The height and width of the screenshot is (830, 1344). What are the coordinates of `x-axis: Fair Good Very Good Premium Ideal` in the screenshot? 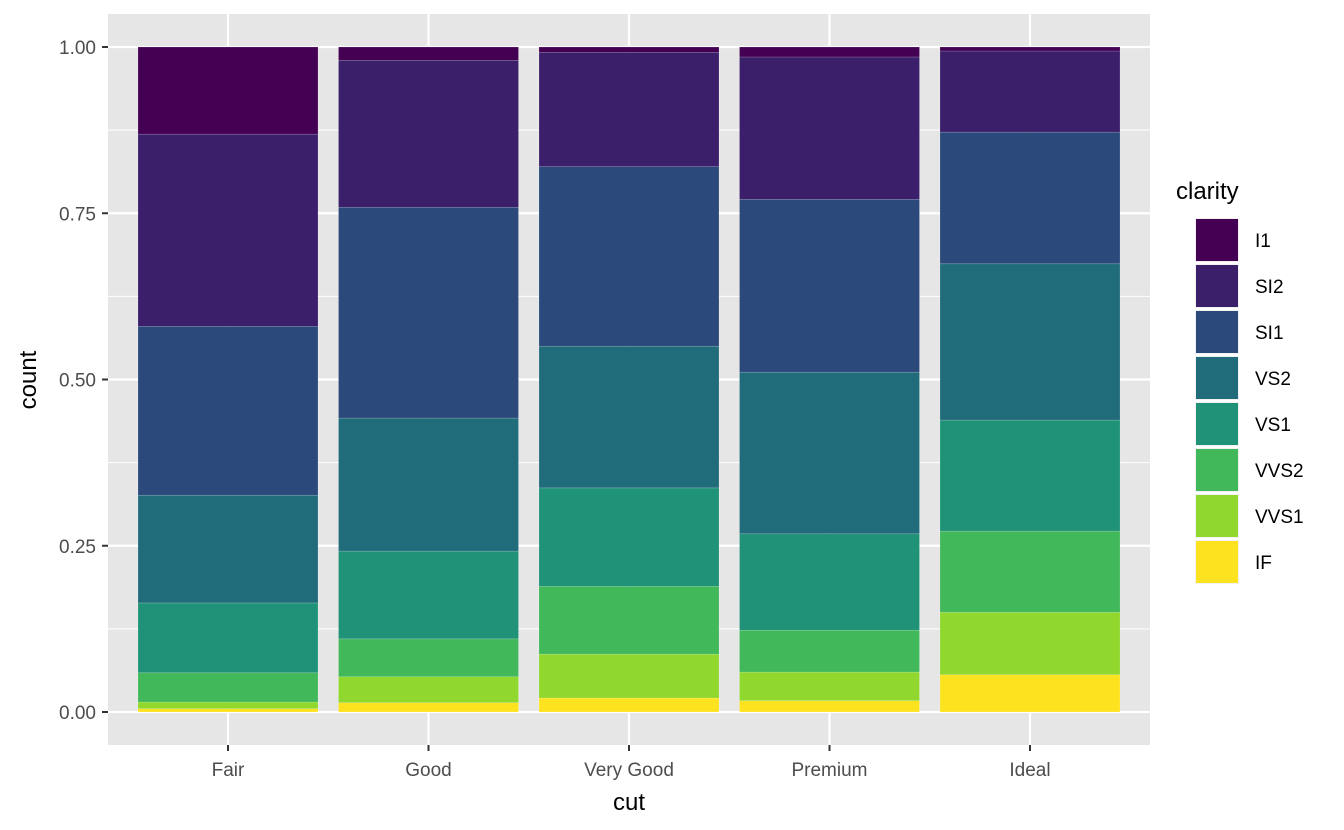 It's located at (631, 763).